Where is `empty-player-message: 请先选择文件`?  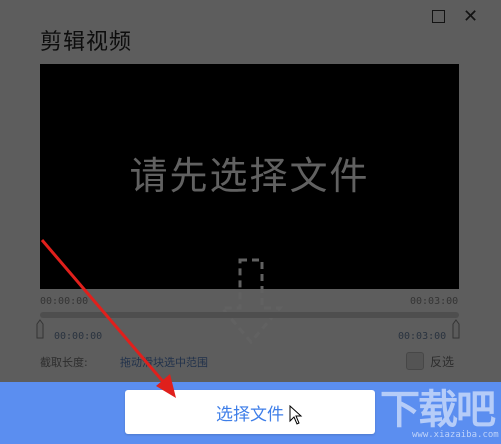
empty-player-message: 请先选择文件 is located at coordinates (249, 176).